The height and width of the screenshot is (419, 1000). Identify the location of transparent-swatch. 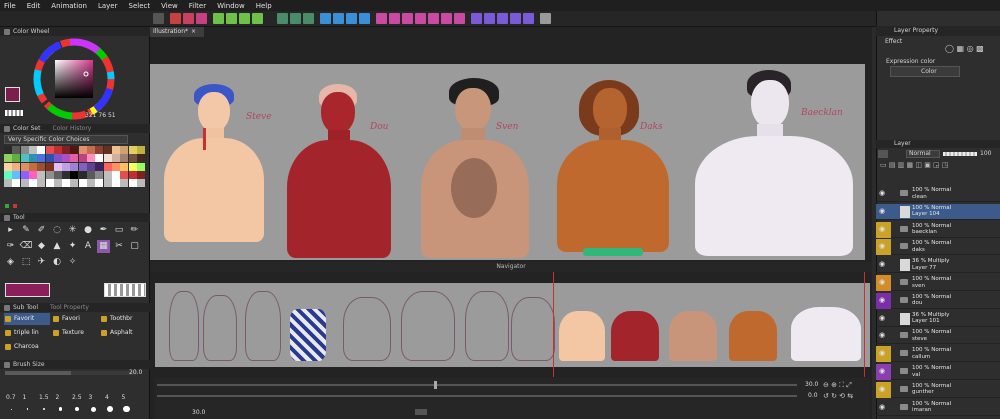
(14, 113).